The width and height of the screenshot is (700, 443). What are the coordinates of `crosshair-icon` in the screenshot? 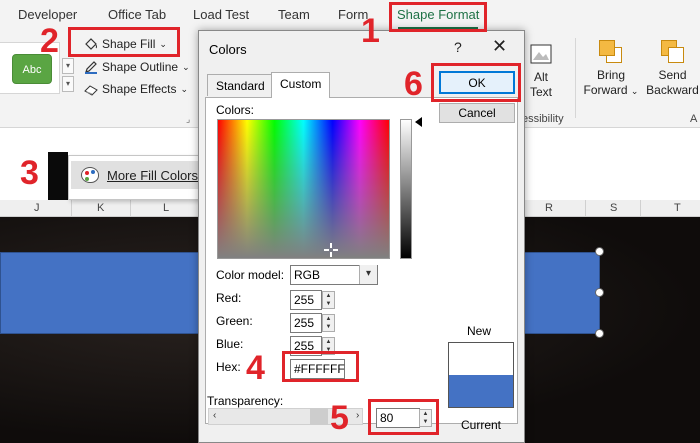 It's located at (331, 250).